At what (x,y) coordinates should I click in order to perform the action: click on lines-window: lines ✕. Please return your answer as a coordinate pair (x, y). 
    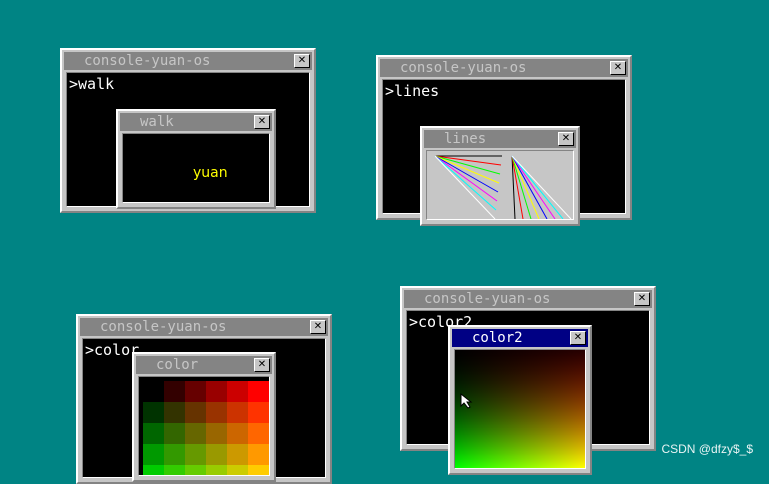
    Looking at the image, I should click on (500, 176).